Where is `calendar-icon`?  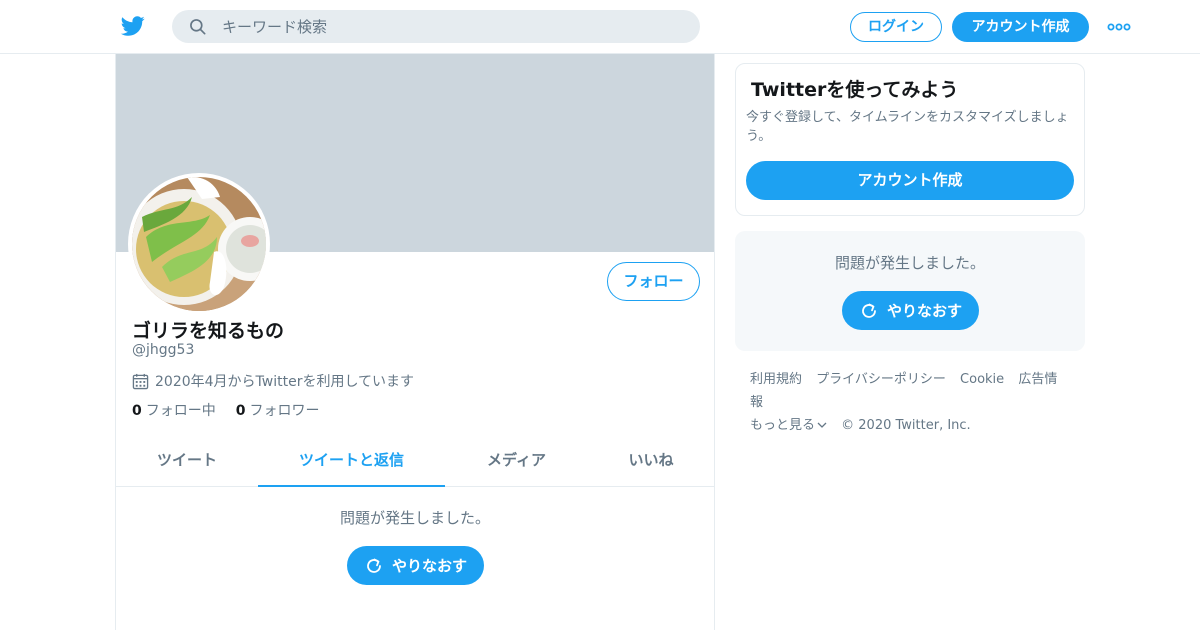 calendar-icon is located at coordinates (140, 381).